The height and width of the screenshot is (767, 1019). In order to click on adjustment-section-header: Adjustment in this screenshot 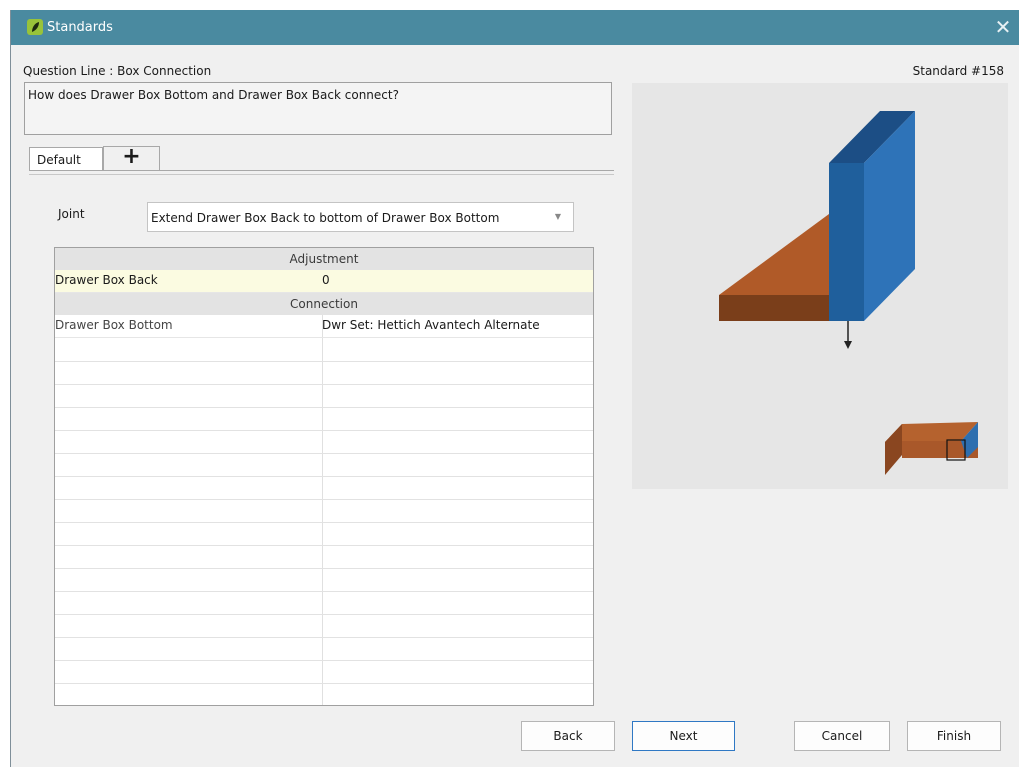, I will do `click(324, 259)`.